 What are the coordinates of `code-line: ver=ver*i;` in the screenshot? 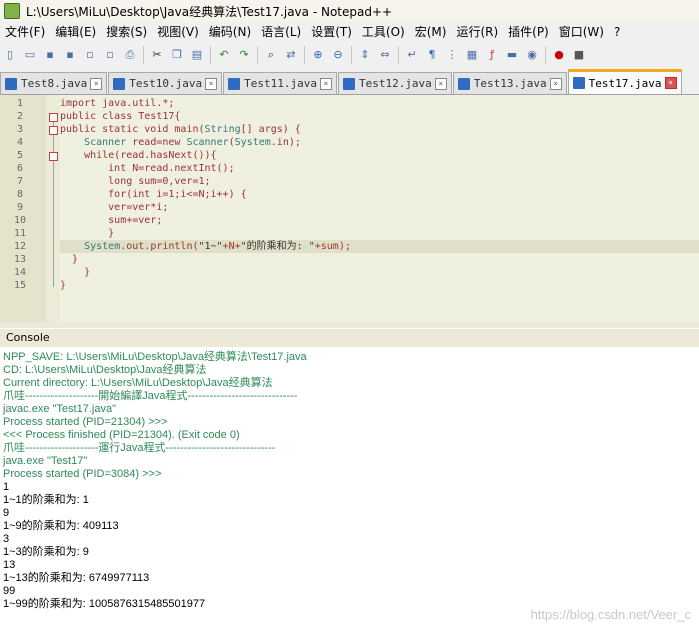 It's located at (114, 207).